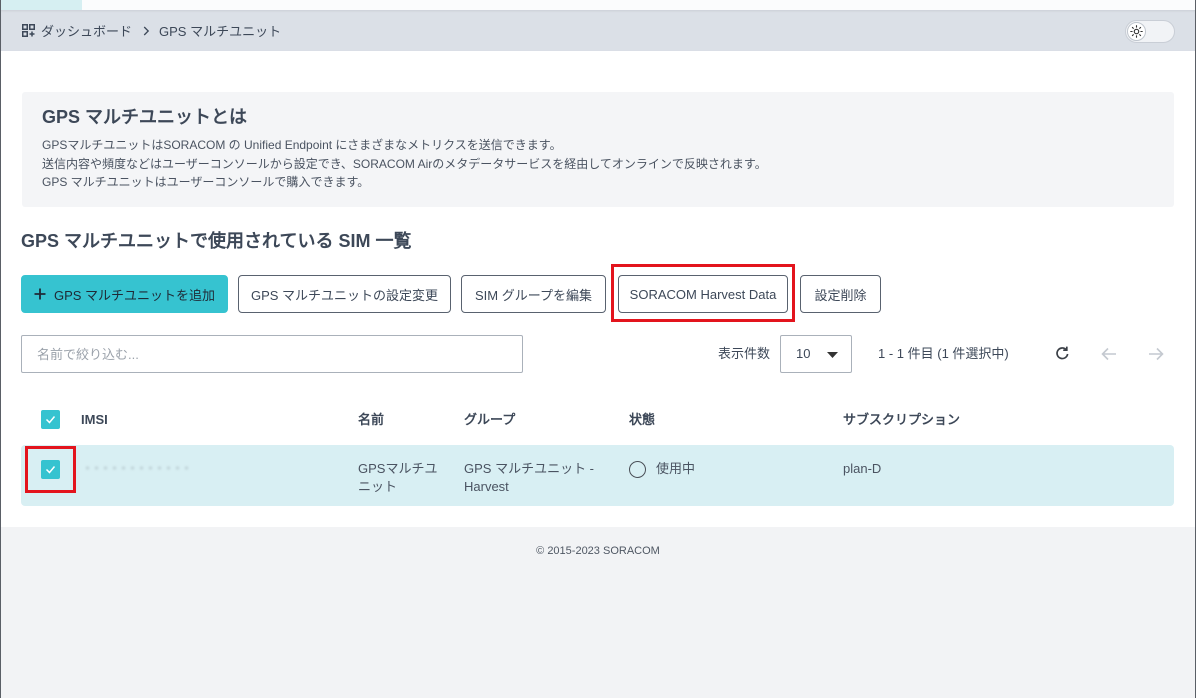 The image size is (1196, 698). Describe the element at coordinates (744, 353) in the screenshot. I see `per-page-label: 表示件数` at that location.